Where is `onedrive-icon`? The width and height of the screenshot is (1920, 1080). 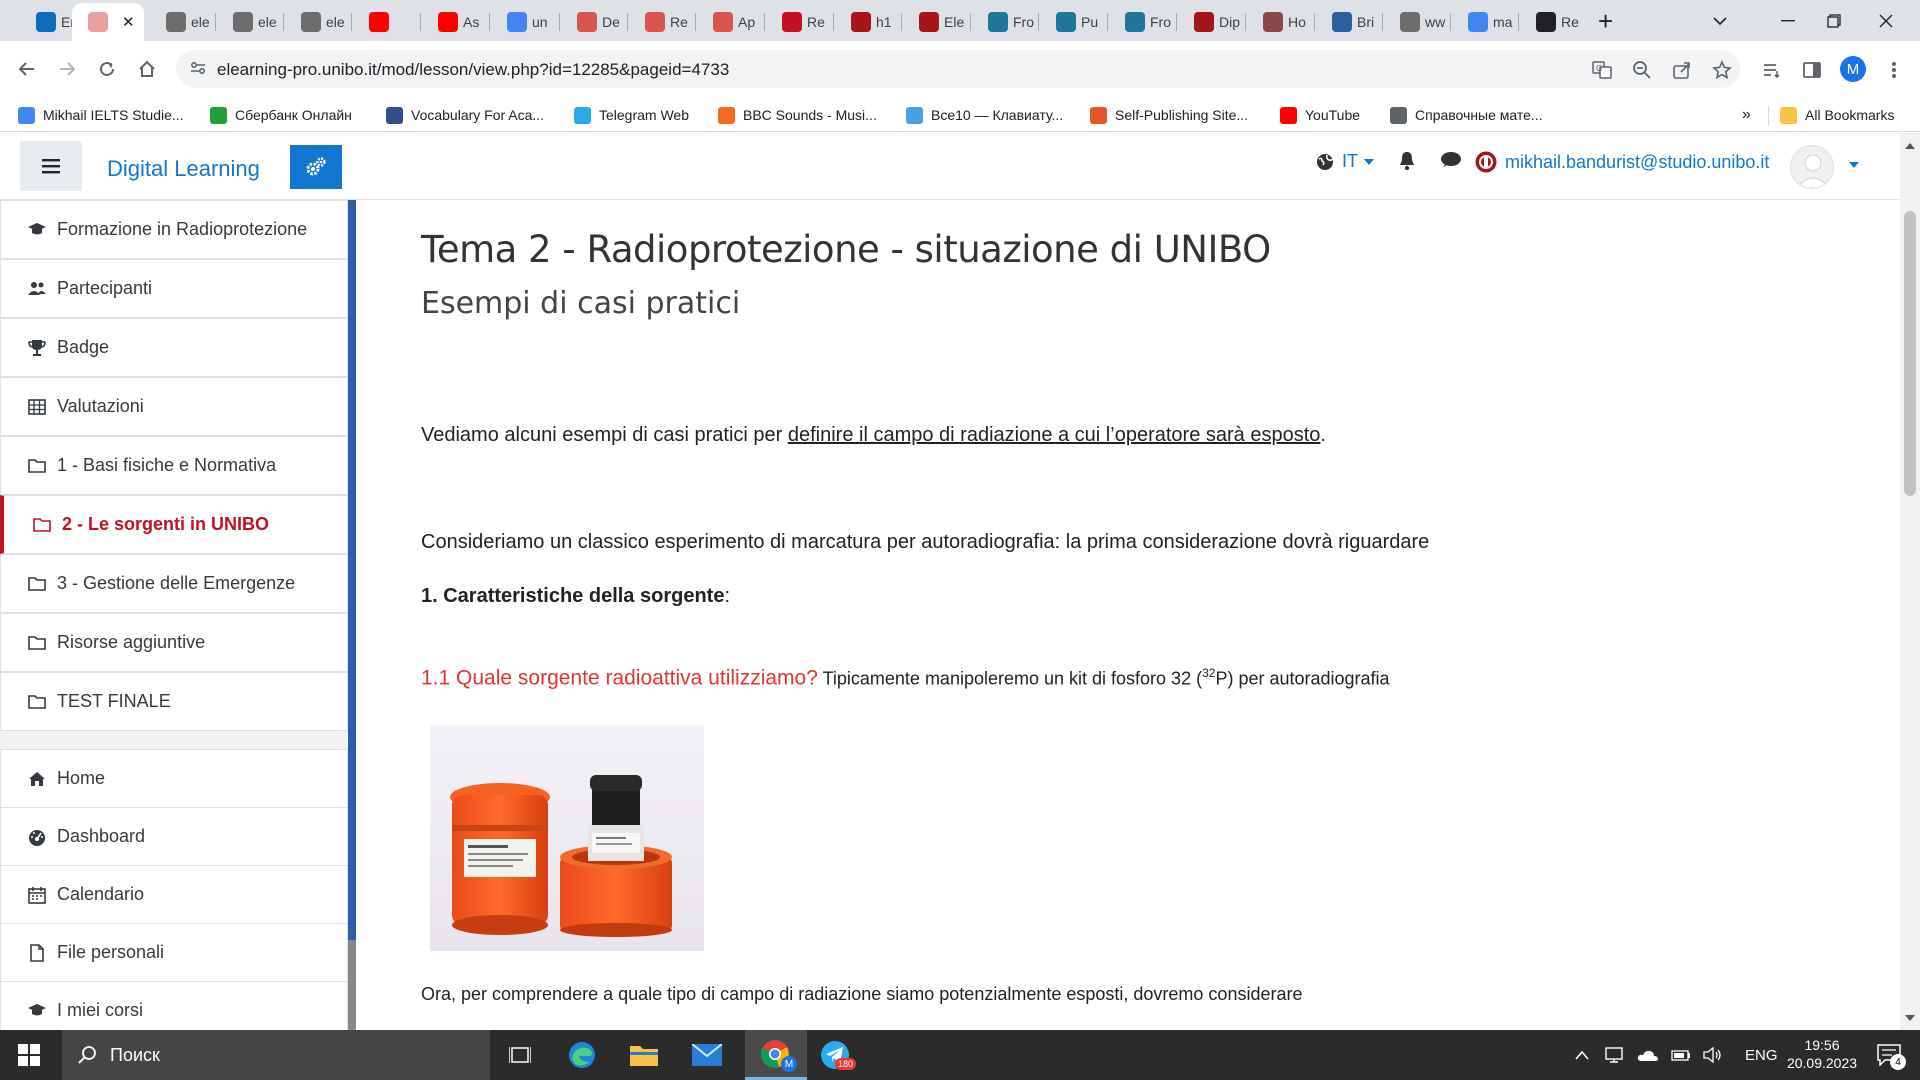
onedrive-icon is located at coordinates (1648, 1055).